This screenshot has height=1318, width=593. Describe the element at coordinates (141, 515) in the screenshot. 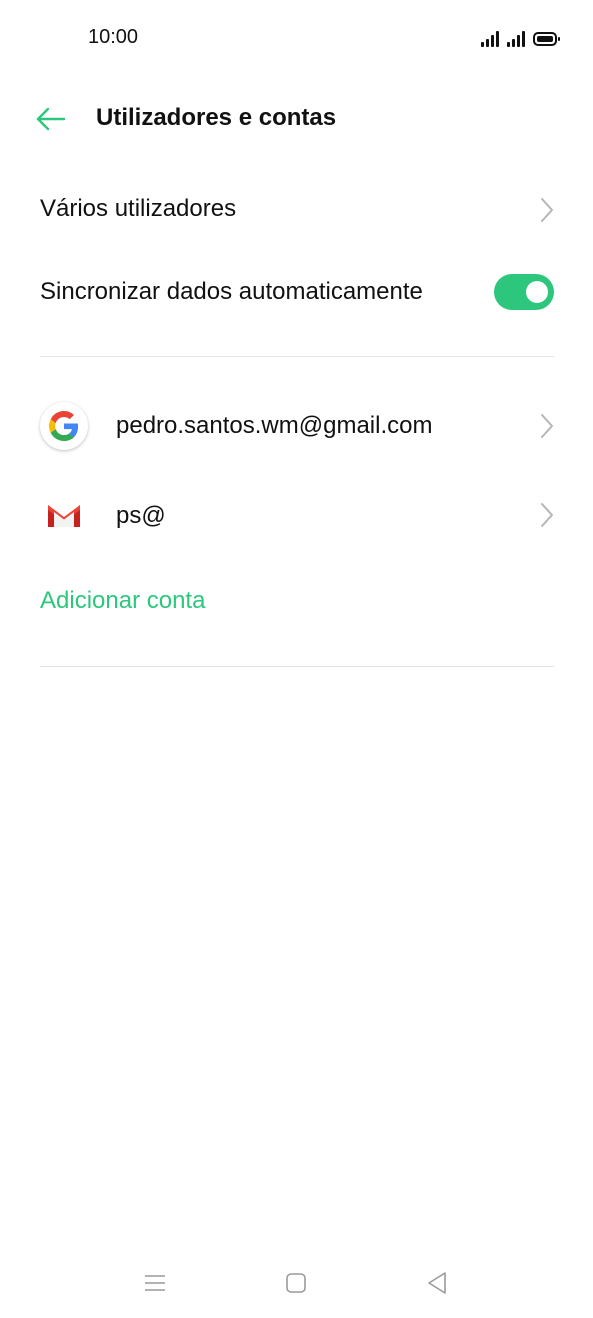

I see `account-label: ps@` at that location.